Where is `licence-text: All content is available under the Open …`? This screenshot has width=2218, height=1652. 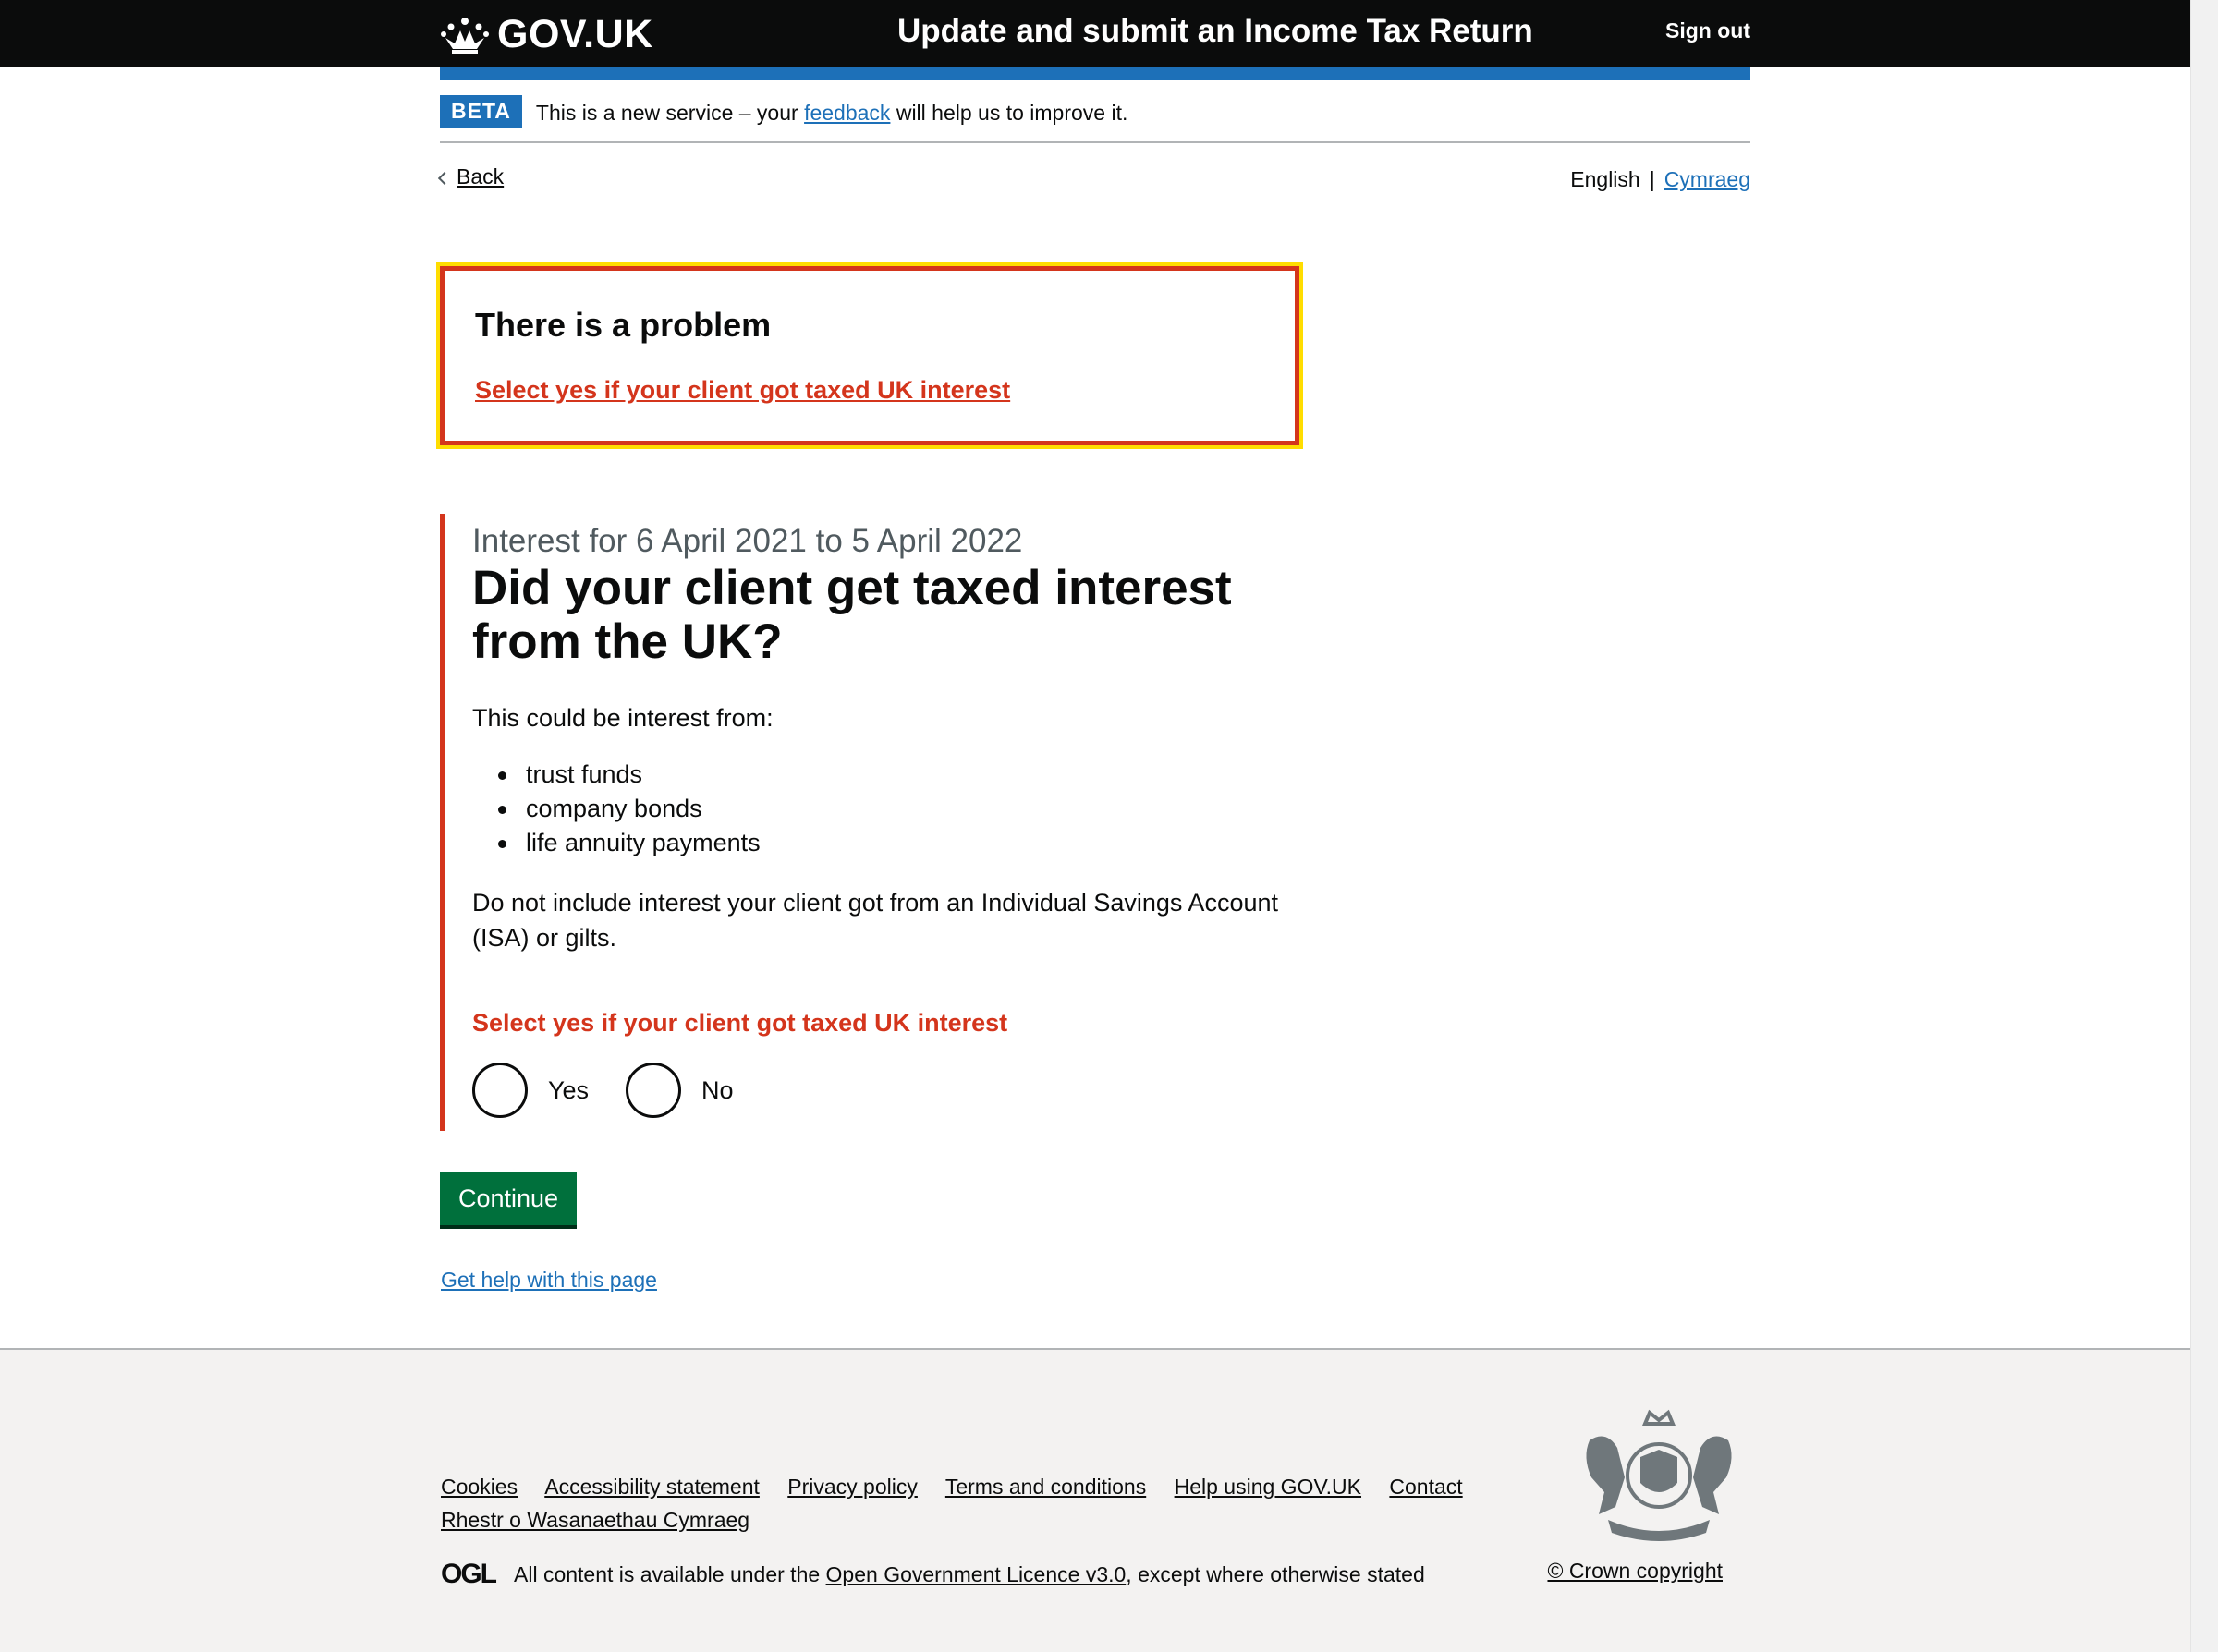
licence-text: All content is available under the Open … is located at coordinates (969, 1573).